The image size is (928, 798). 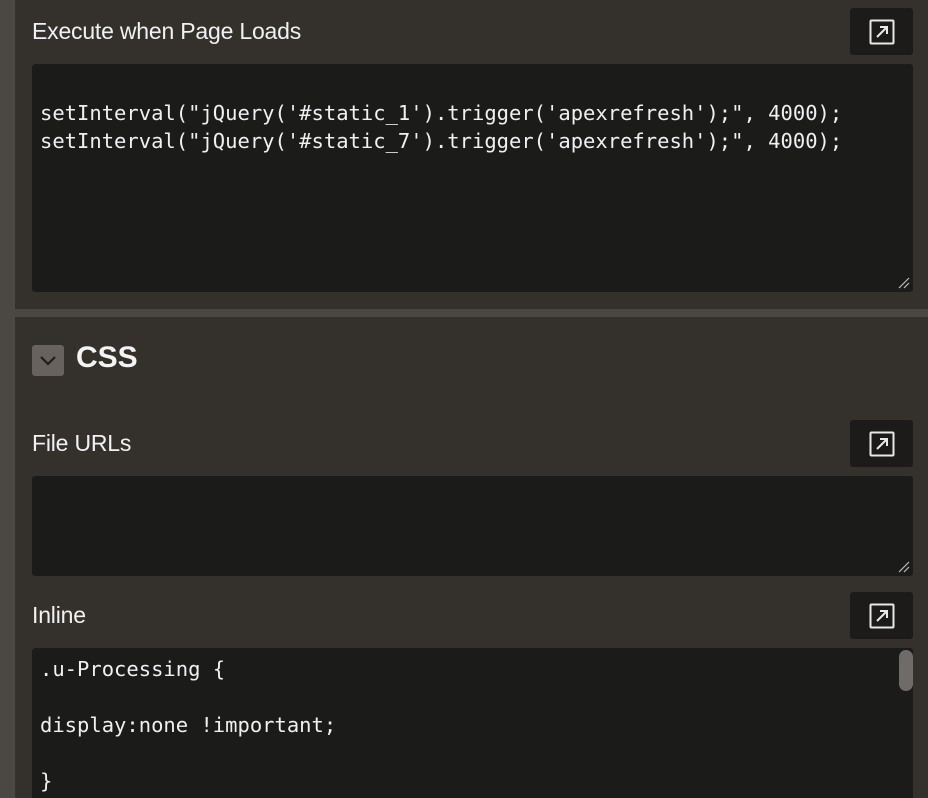 I want to click on left-gutter, so click(x=7, y=399).